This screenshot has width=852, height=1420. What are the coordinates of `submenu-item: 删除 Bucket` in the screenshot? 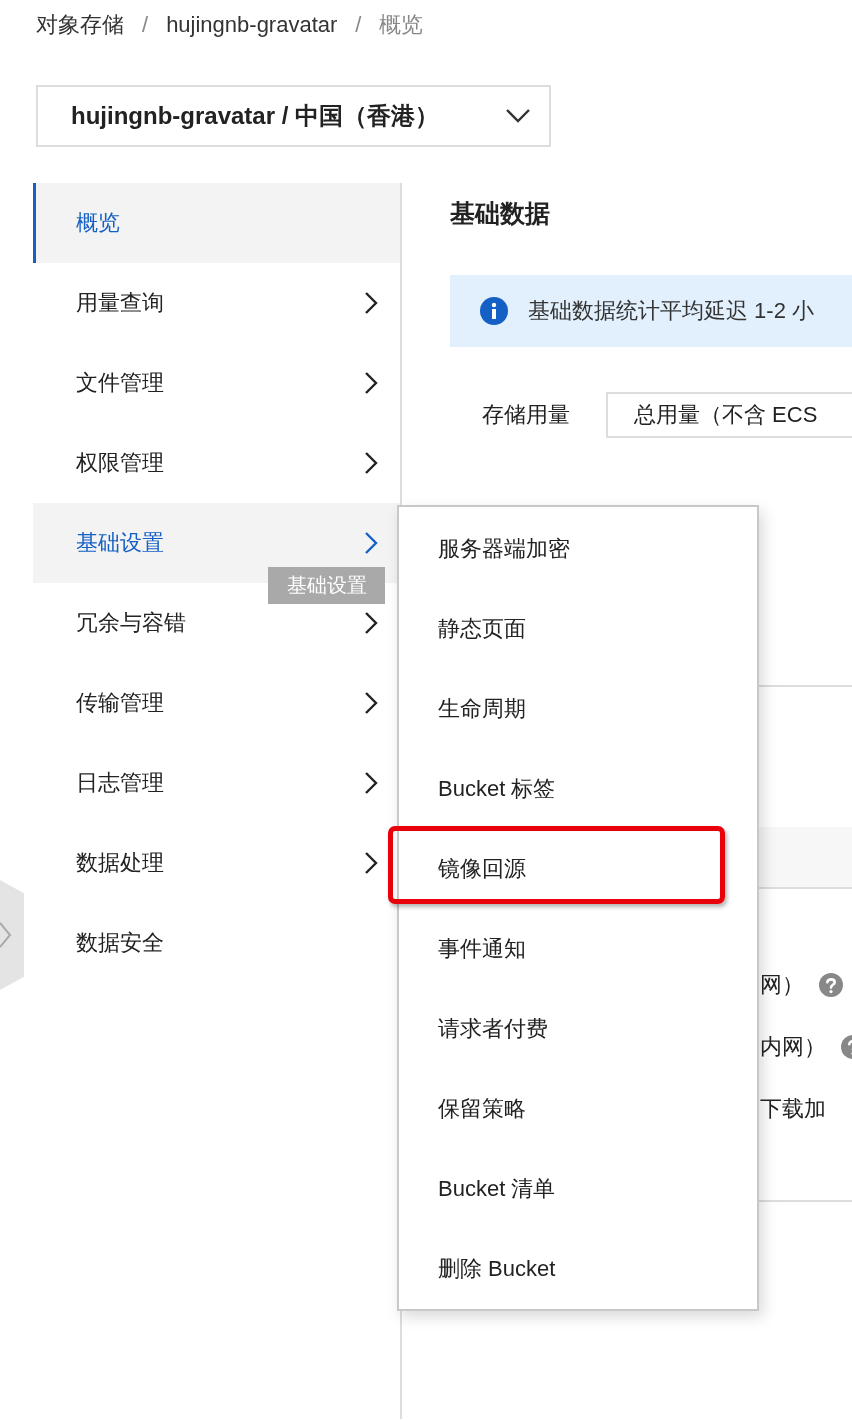 It's located at (578, 1269).